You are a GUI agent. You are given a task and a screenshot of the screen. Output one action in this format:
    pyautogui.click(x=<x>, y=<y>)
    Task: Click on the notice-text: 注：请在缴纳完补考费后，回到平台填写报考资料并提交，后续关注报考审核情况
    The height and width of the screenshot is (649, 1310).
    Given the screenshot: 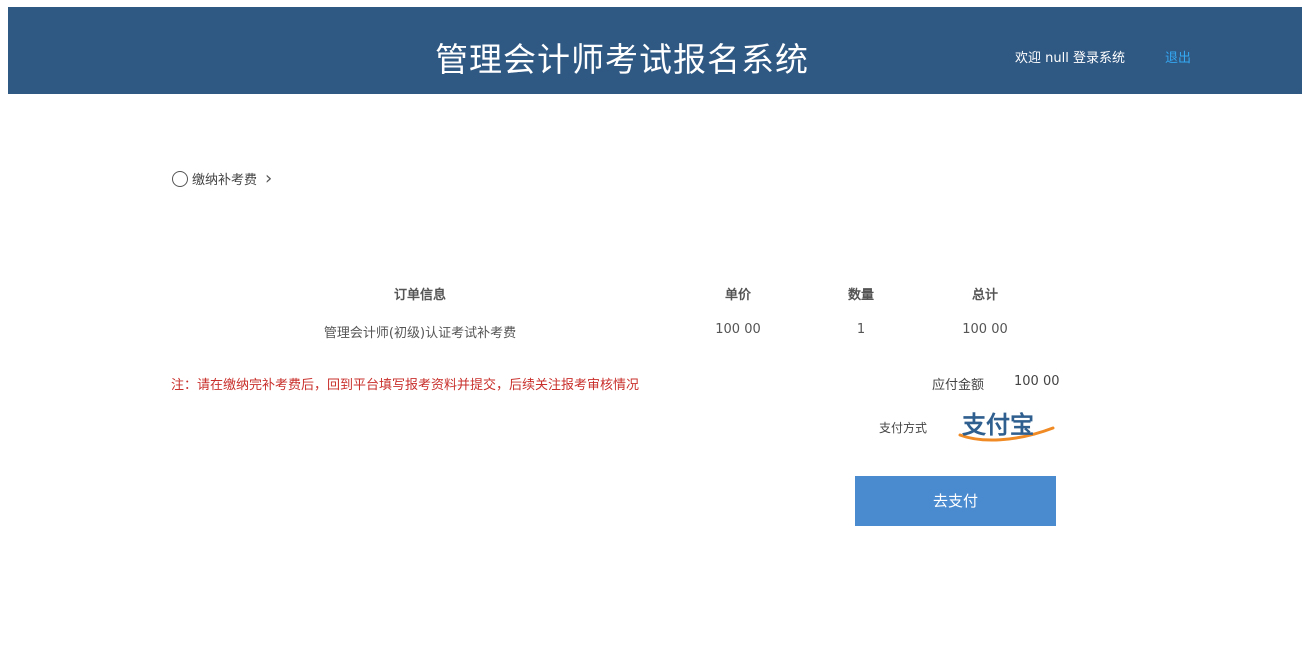 What is the action you would take?
    pyautogui.click(x=405, y=385)
    